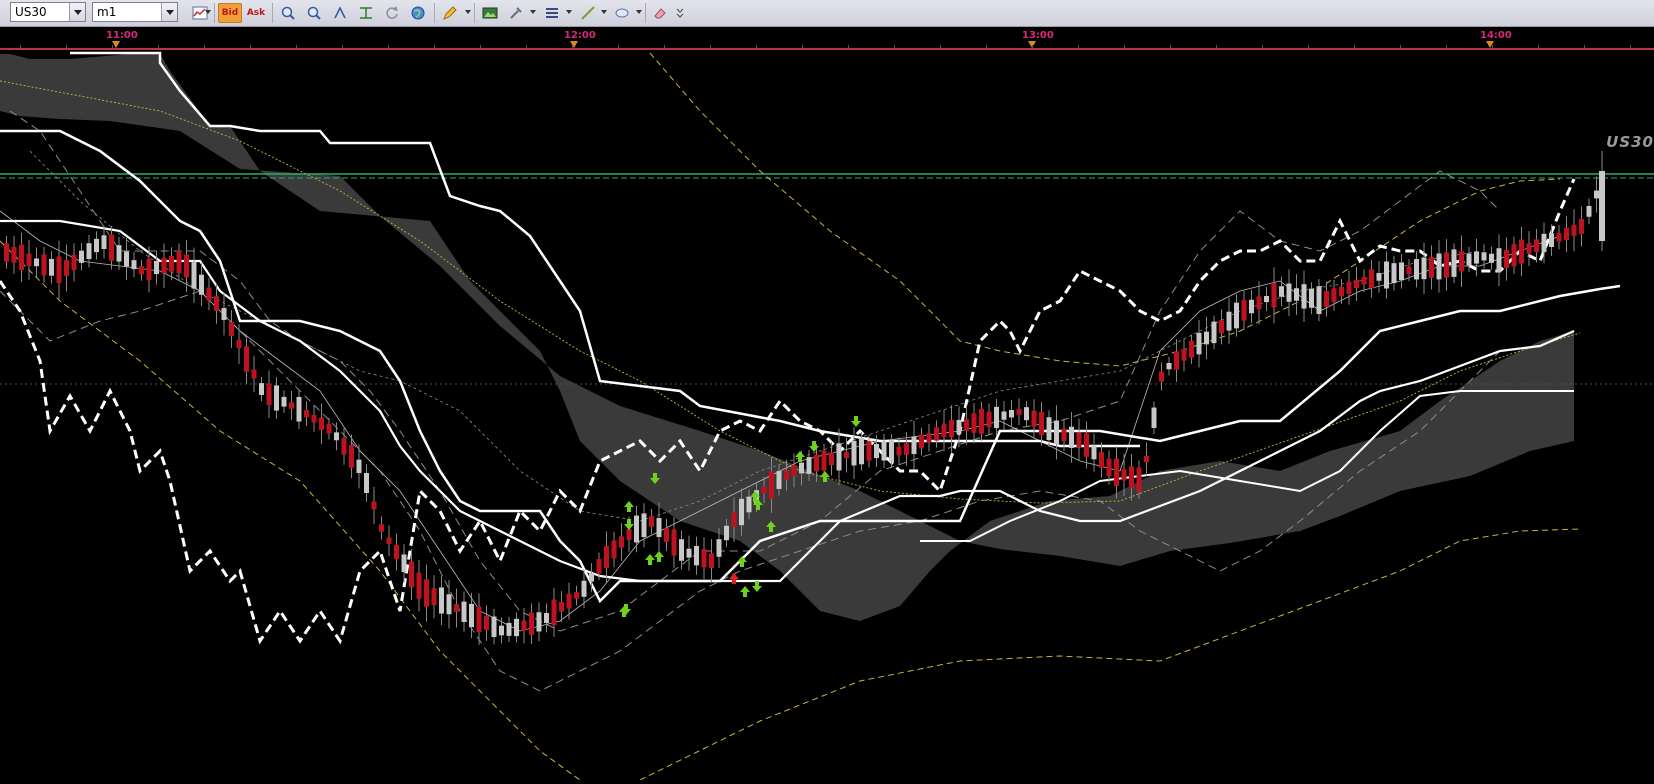  What do you see at coordinates (208, 12) in the screenshot?
I see `chart-type-dropdown-icon` at bounding box center [208, 12].